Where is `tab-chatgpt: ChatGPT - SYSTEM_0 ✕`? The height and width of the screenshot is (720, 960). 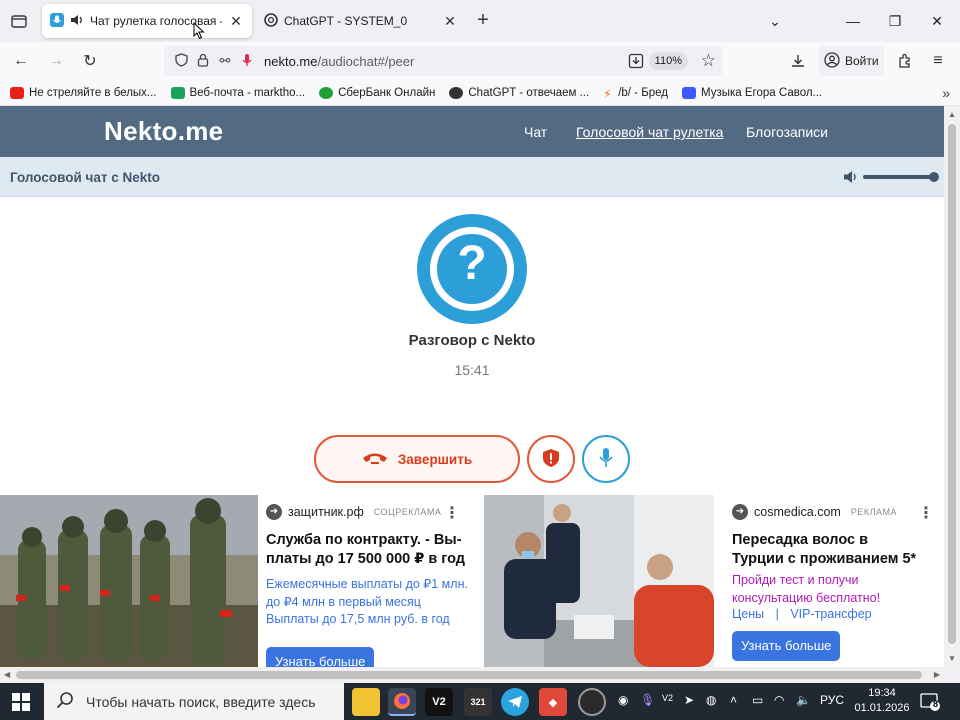
tab-chatgpt: ChatGPT - SYSTEM_0 ✕ is located at coordinates (361, 21).